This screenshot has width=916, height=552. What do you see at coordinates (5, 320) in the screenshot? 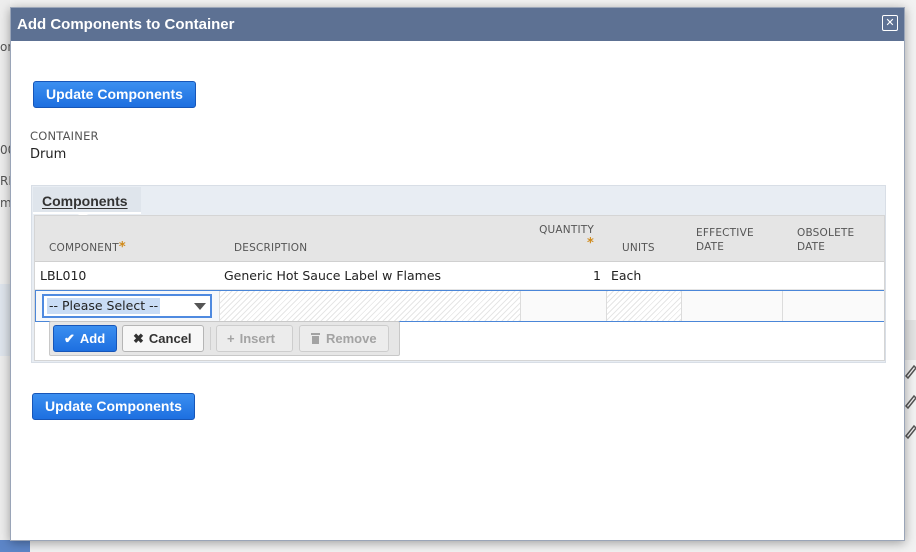
I see `background-panel` at bounding box center [5, 320].